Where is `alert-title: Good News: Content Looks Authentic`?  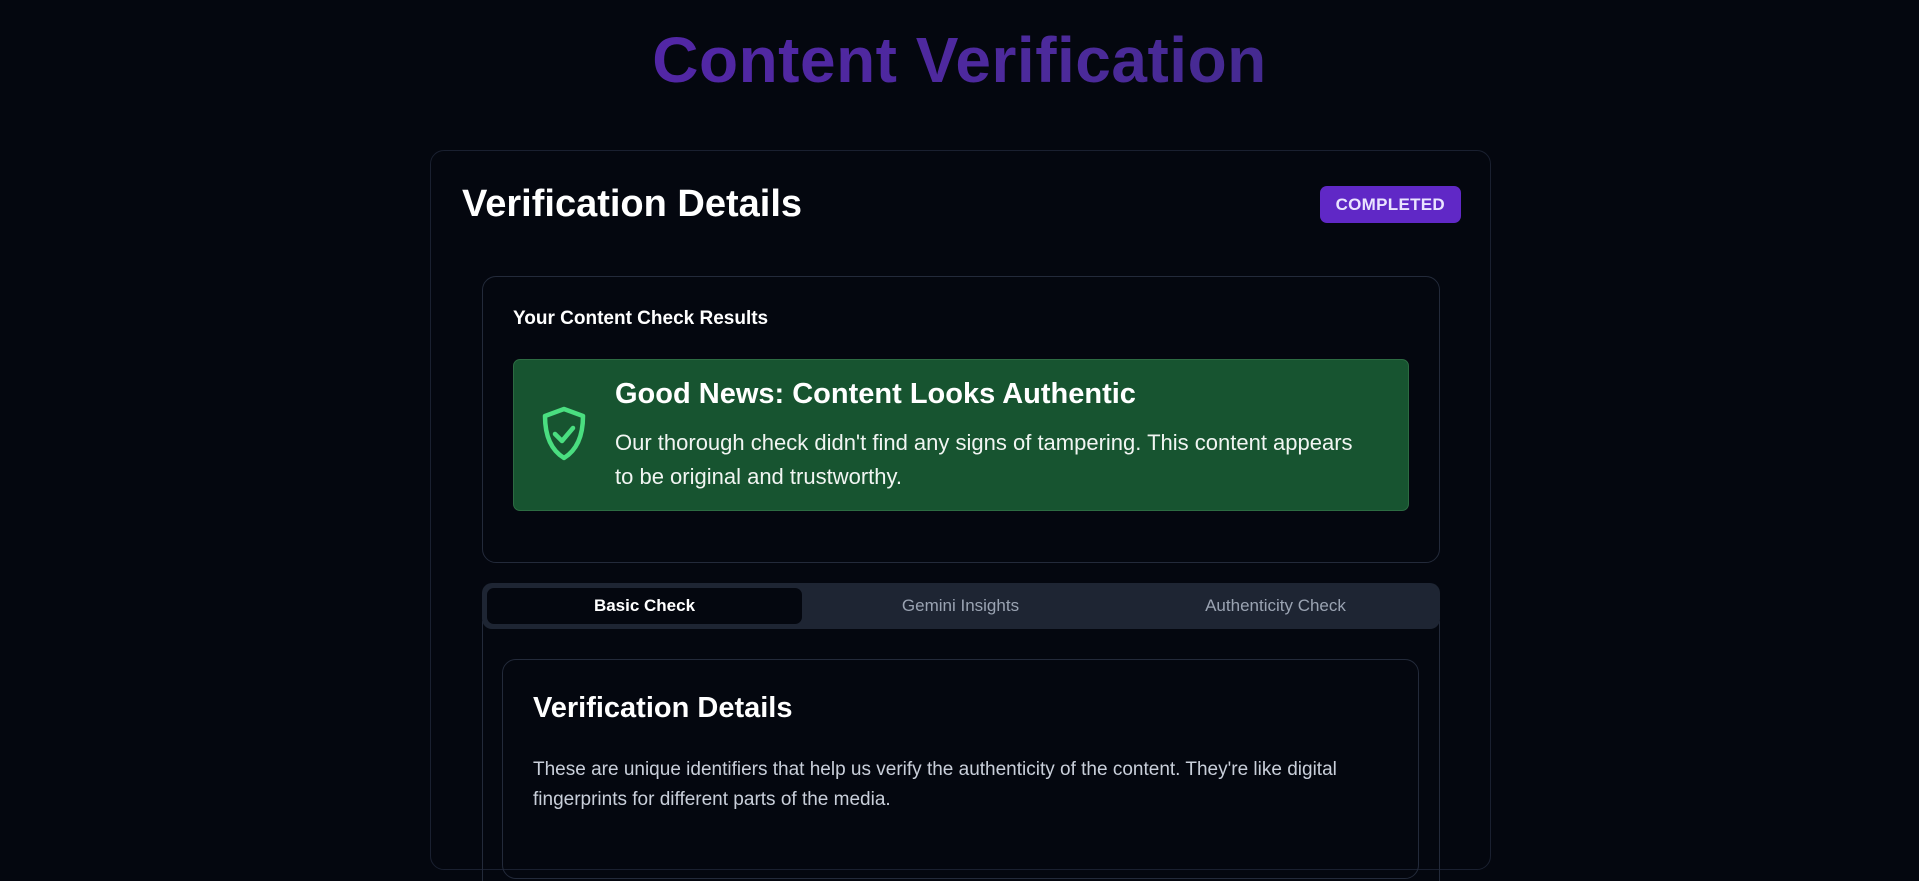 alert-title: Good News: Content Looks Authentic is located at coordinates (875, 394).